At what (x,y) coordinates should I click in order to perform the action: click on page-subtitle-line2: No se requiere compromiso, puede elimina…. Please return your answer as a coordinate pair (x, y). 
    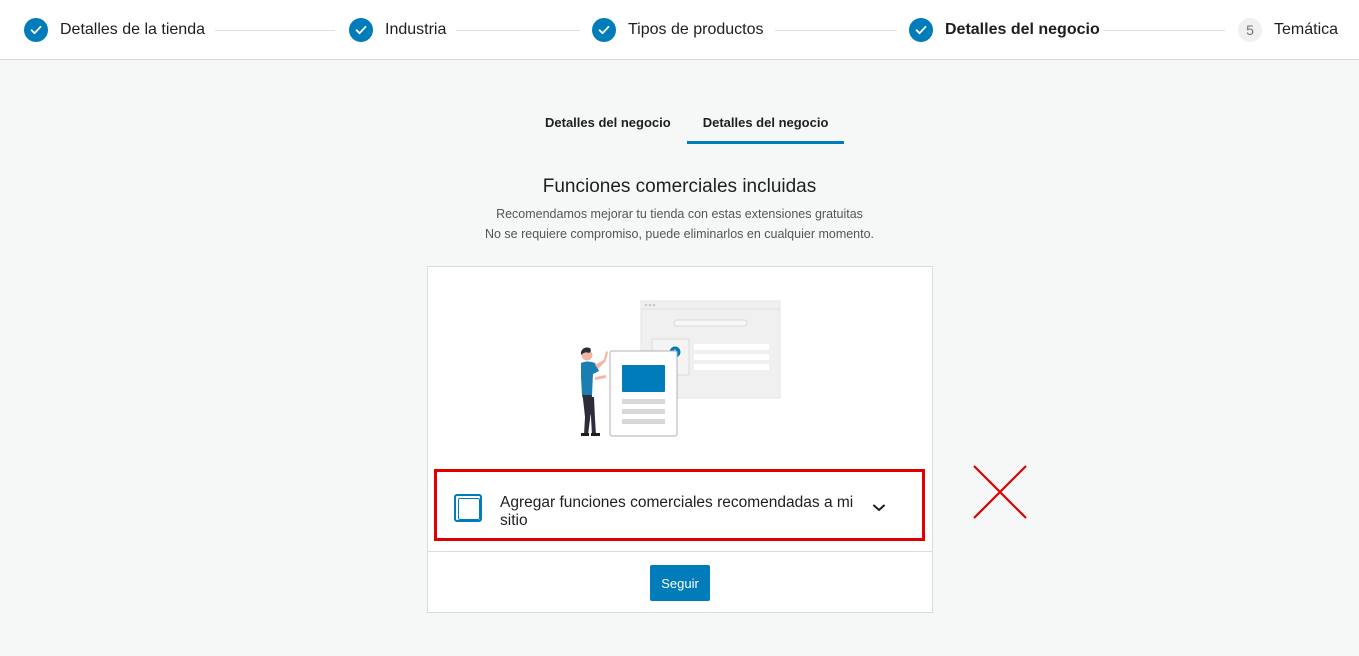
    Looking at the image, I should click on (679, 234).